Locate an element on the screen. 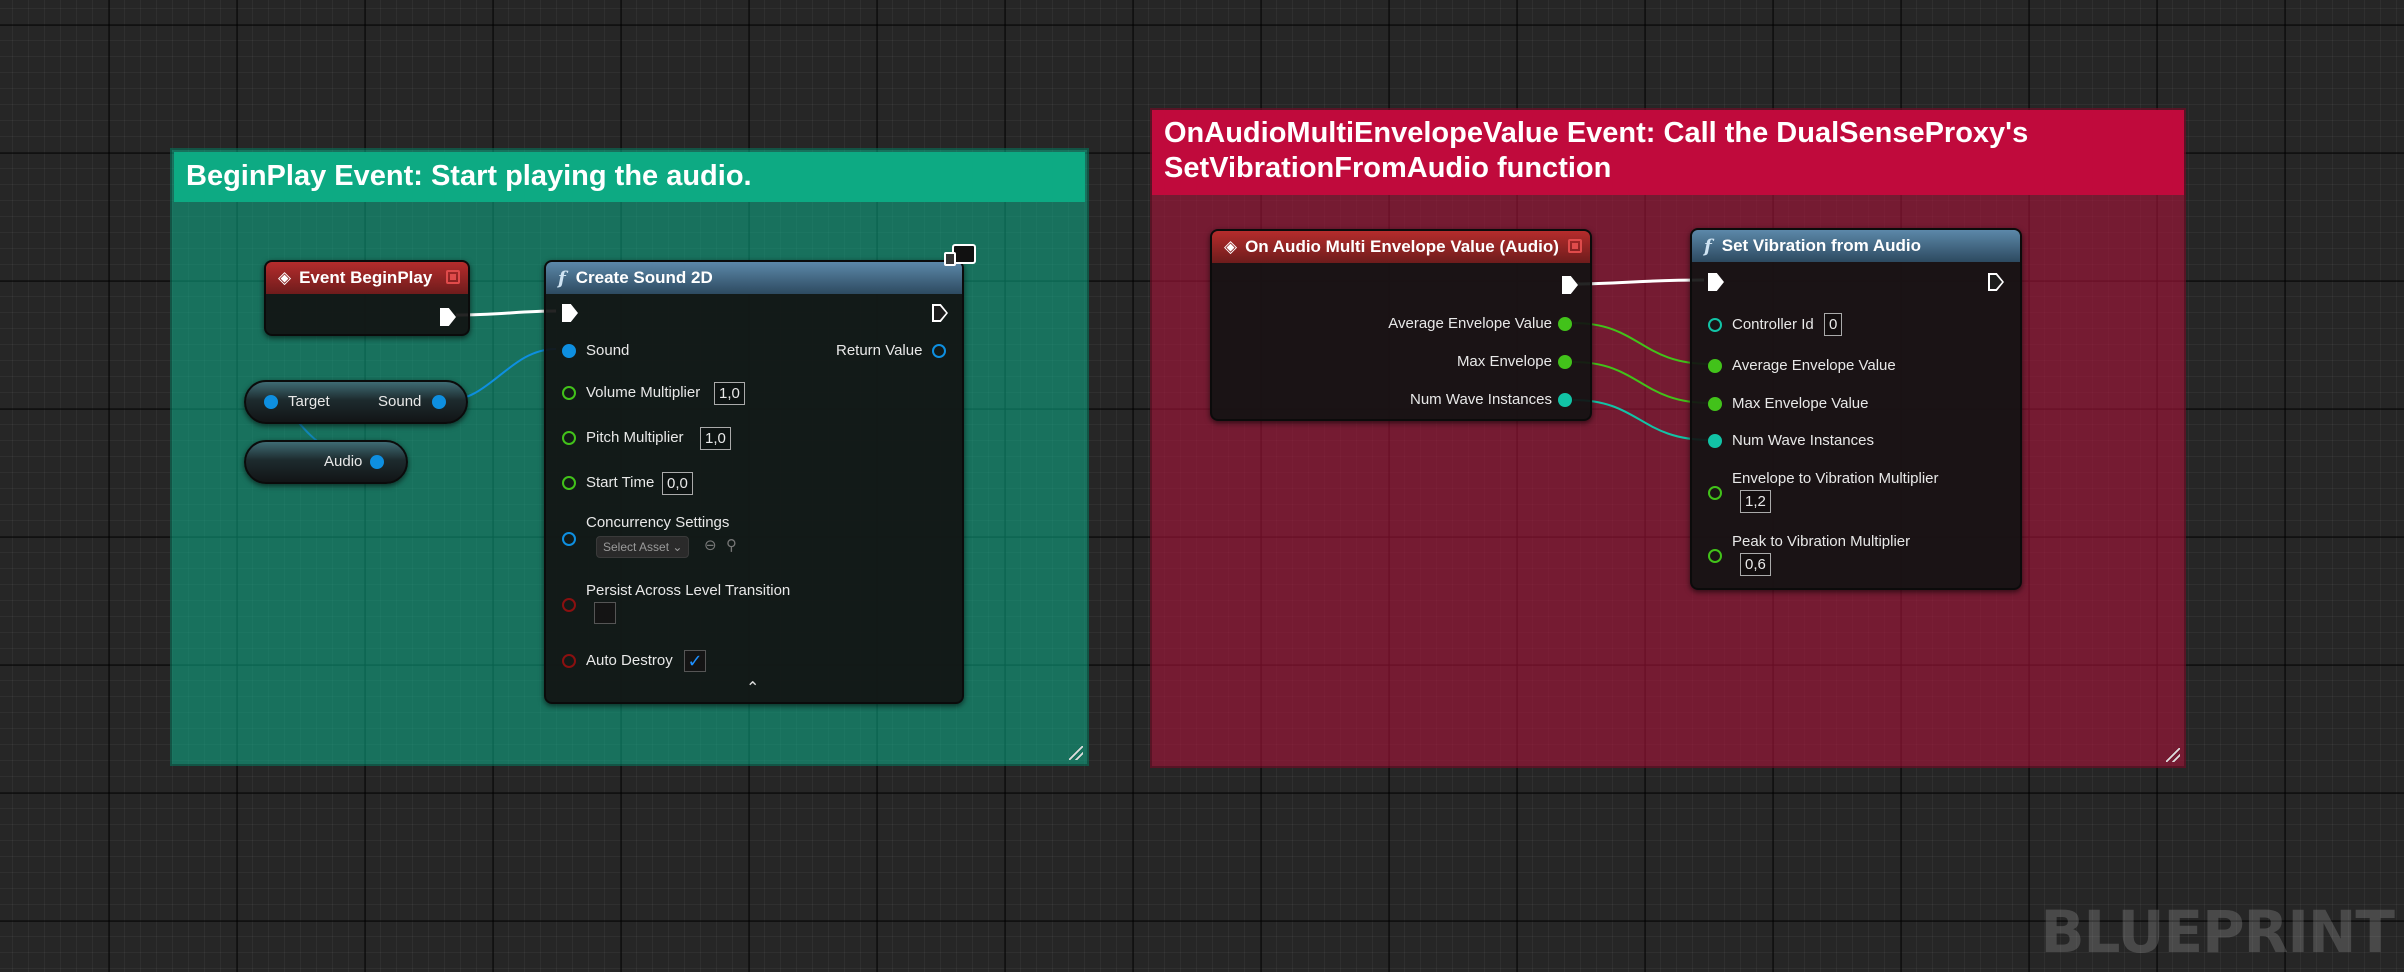 The height and width of the screenshot is (972, 2404). max-envelope-input-pin is located at coordinates (1715, 404).